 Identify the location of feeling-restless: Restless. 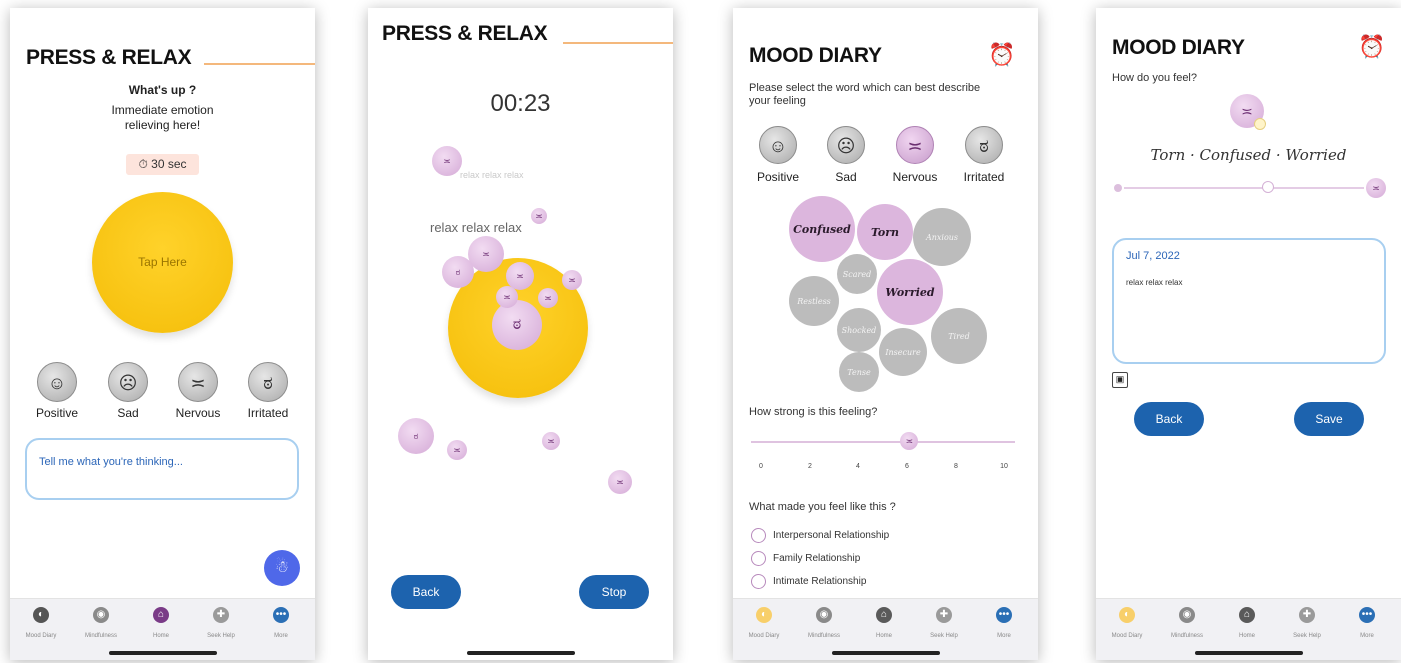
(814, 301).